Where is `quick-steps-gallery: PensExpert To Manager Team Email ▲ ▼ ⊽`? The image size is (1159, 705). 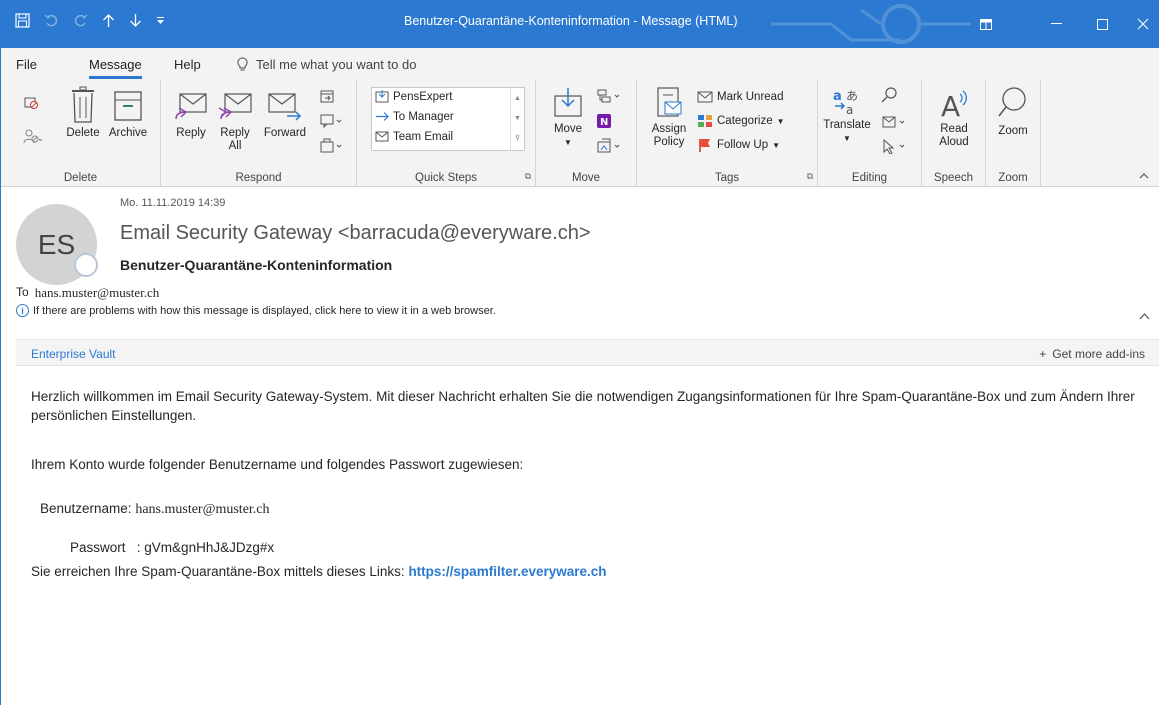 quick-steps-gallery: PensExpert To Manager Team Email ▲ ▼ ⊽ is located at coordinates (448, 119).